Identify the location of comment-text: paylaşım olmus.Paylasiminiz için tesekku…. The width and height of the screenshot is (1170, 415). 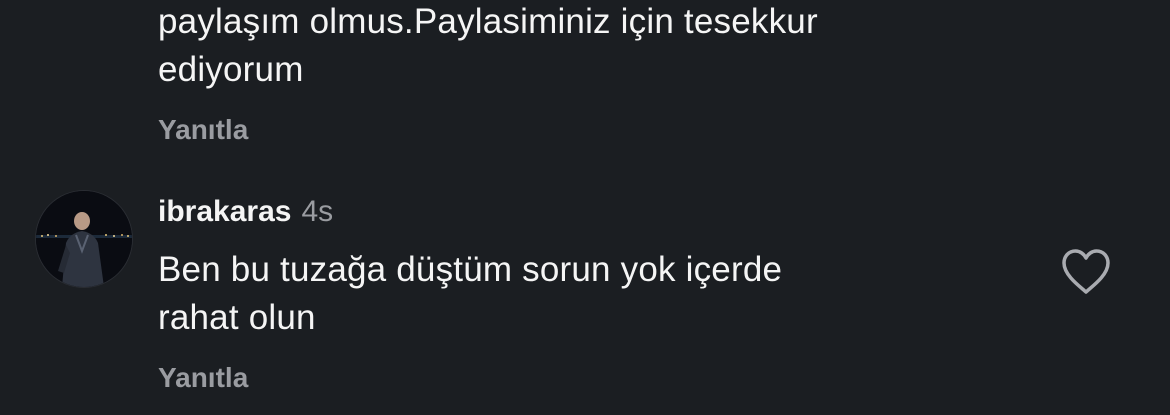
(488, 45).